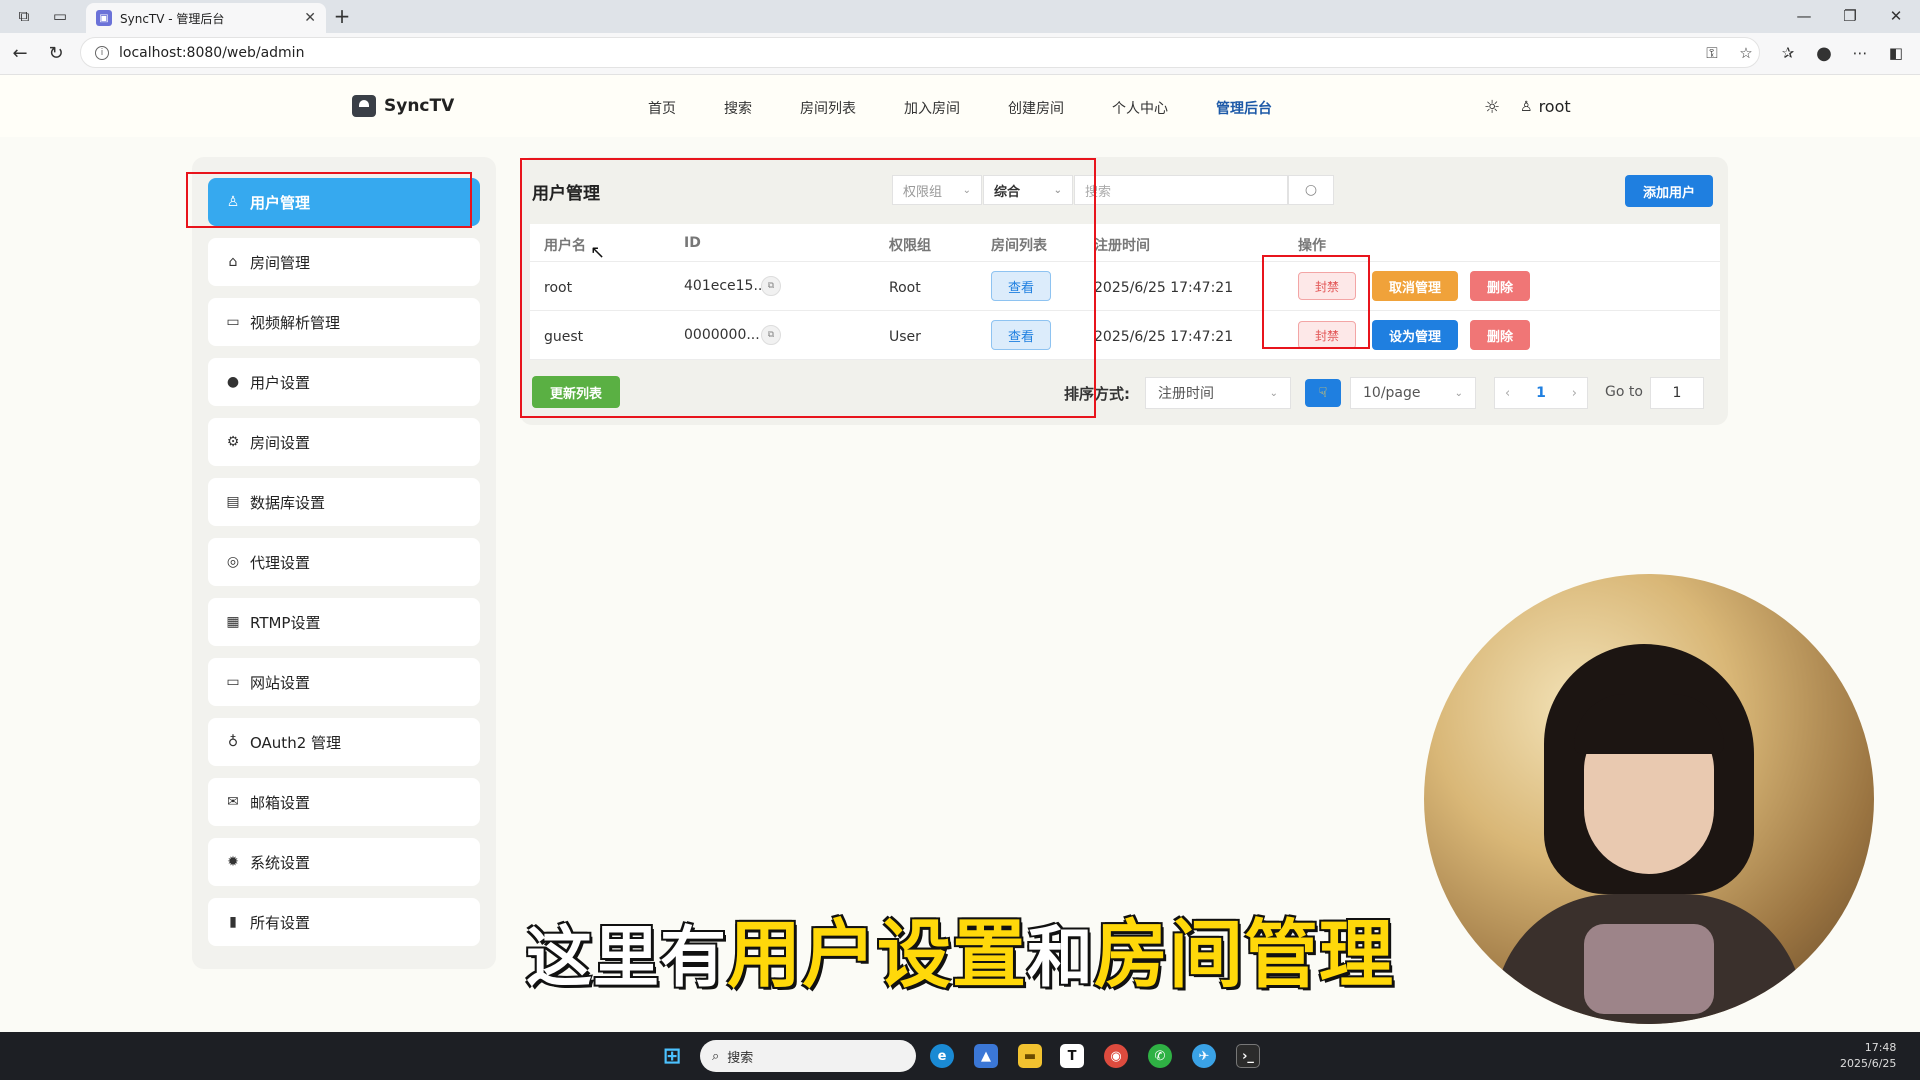  I want to click on browser-tab-bar: ⧉ ▭ ▣ SyncTV - 管理后台 ✕ + — ❐ ✕, so click(960, 16).